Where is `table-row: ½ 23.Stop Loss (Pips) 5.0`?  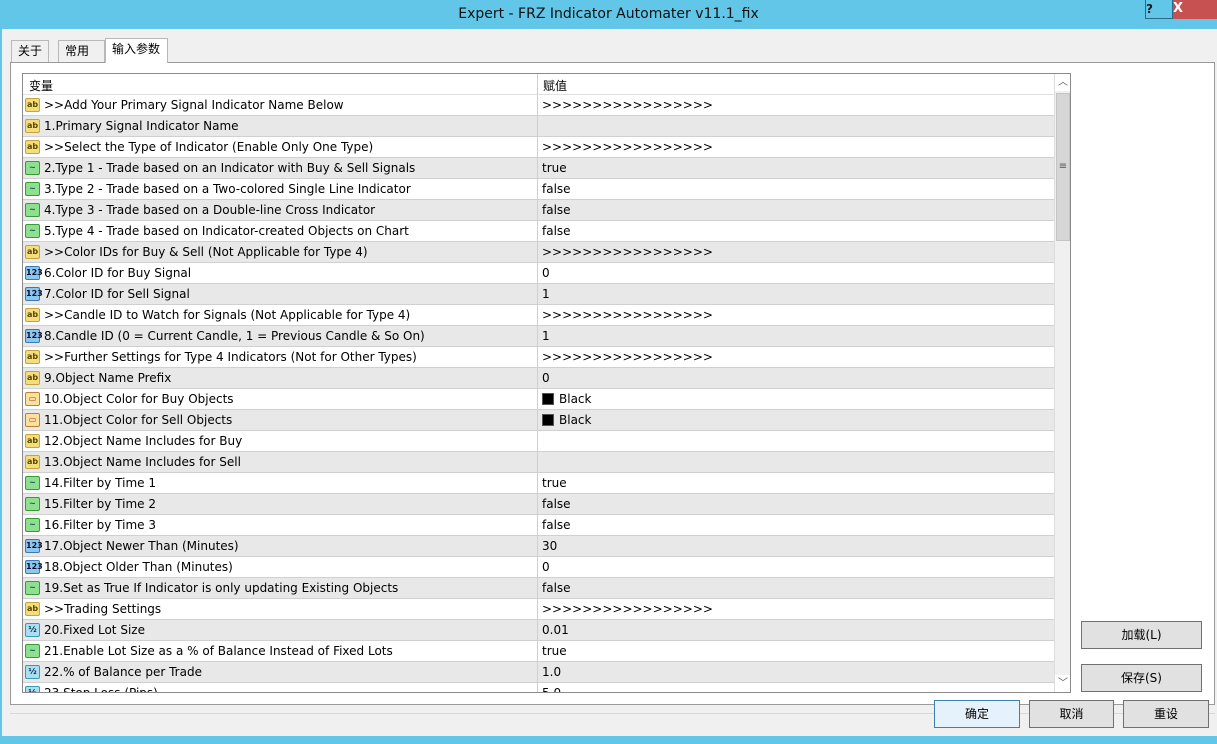
table-row: ½ 23.Stop Loss (Pips) 5.0 is located at coordinates (538, 688).